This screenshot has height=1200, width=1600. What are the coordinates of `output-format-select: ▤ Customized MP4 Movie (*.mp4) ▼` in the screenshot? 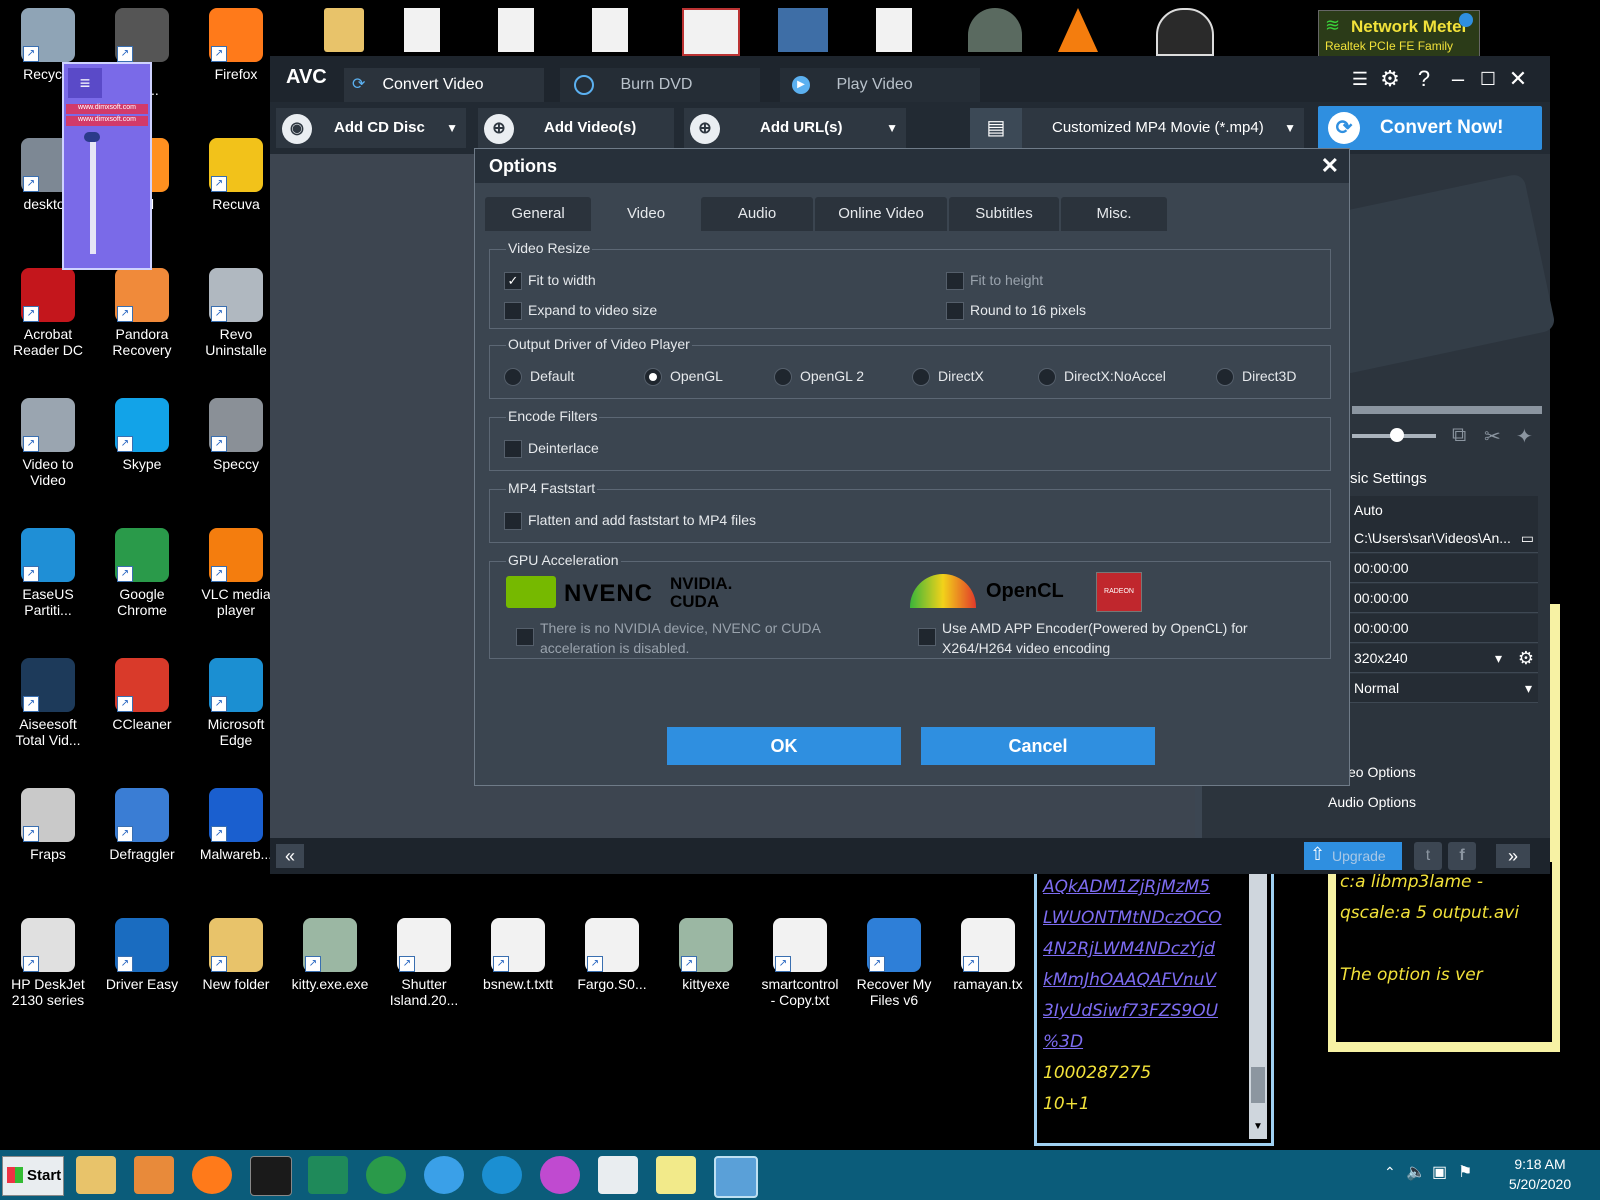 It's located at (1137, 128).